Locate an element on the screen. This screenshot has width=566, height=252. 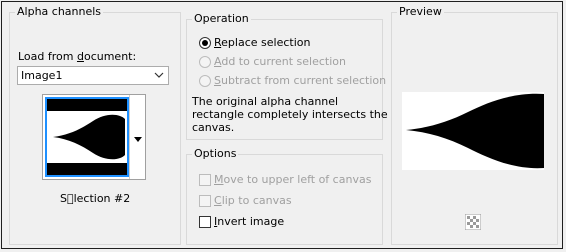
replace-selection-radio is located at coordinates (205, 43).